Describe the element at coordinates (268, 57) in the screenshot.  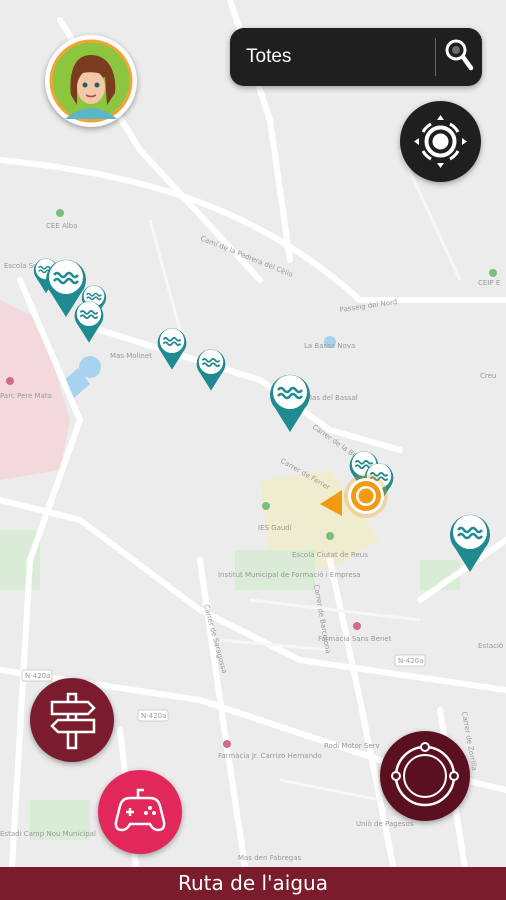
I see `category-filter-value: Totes` at that location.